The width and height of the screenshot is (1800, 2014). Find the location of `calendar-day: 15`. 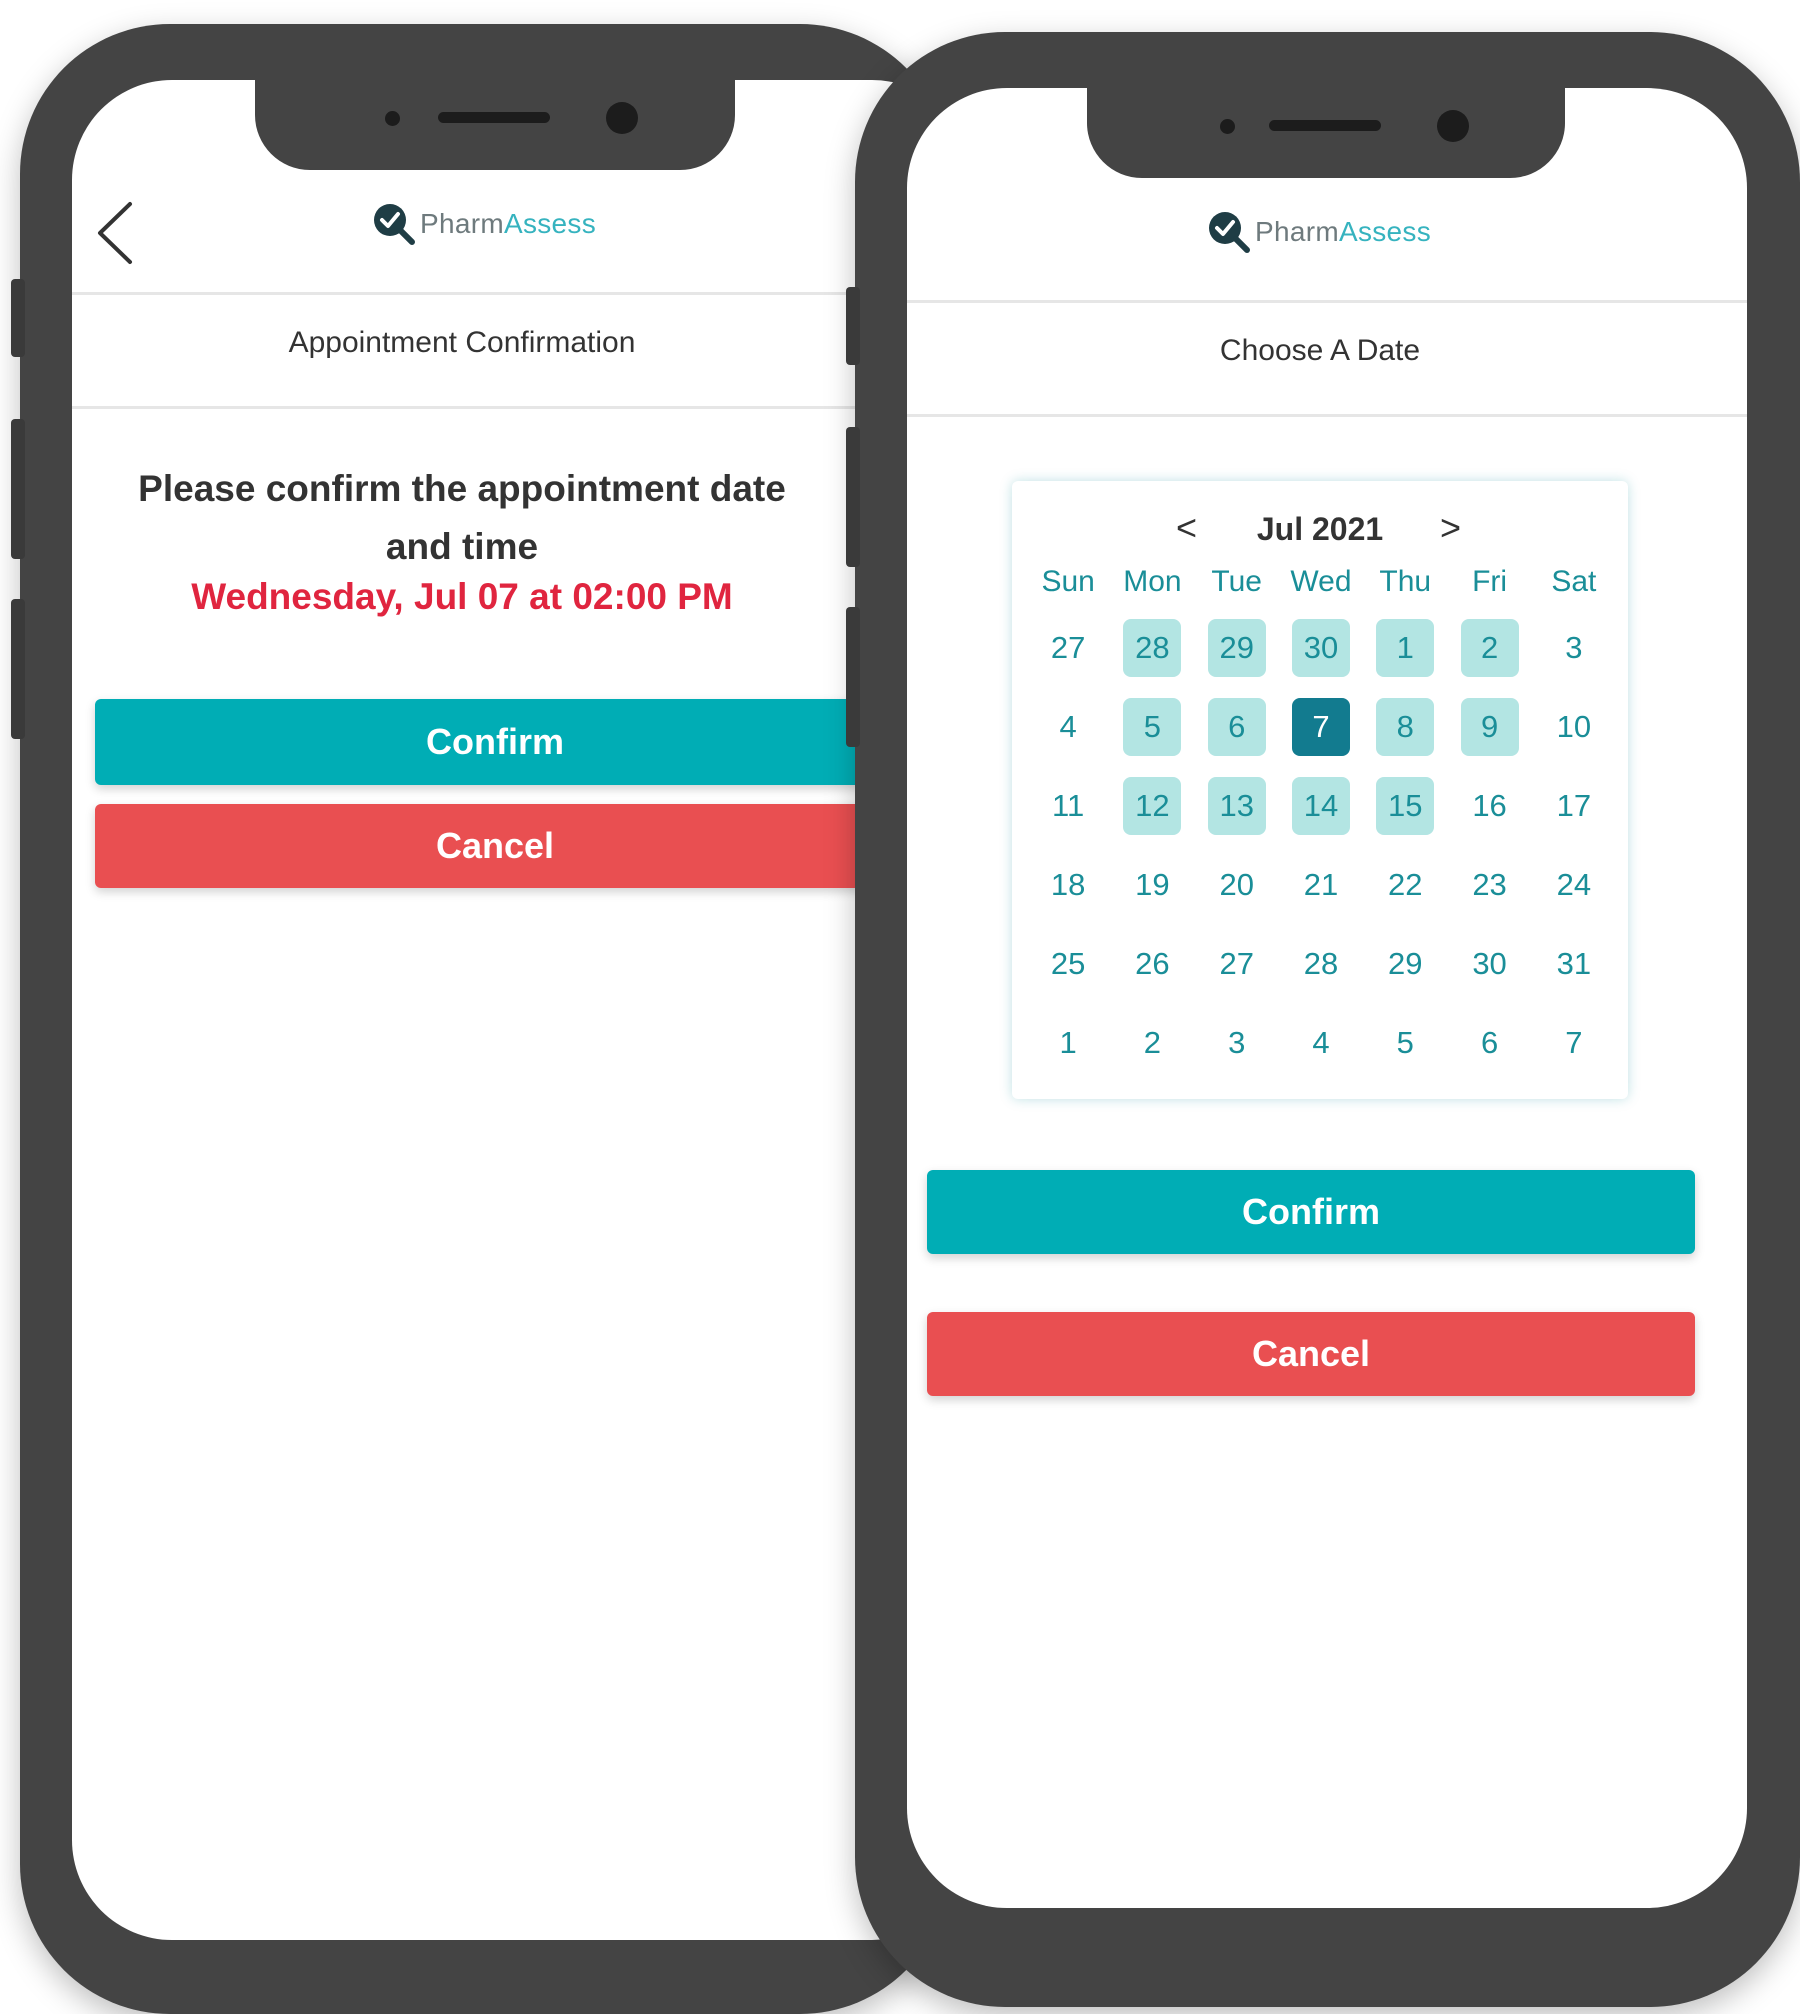

calendar-day: 15 is located at coordinates (1405, 806).